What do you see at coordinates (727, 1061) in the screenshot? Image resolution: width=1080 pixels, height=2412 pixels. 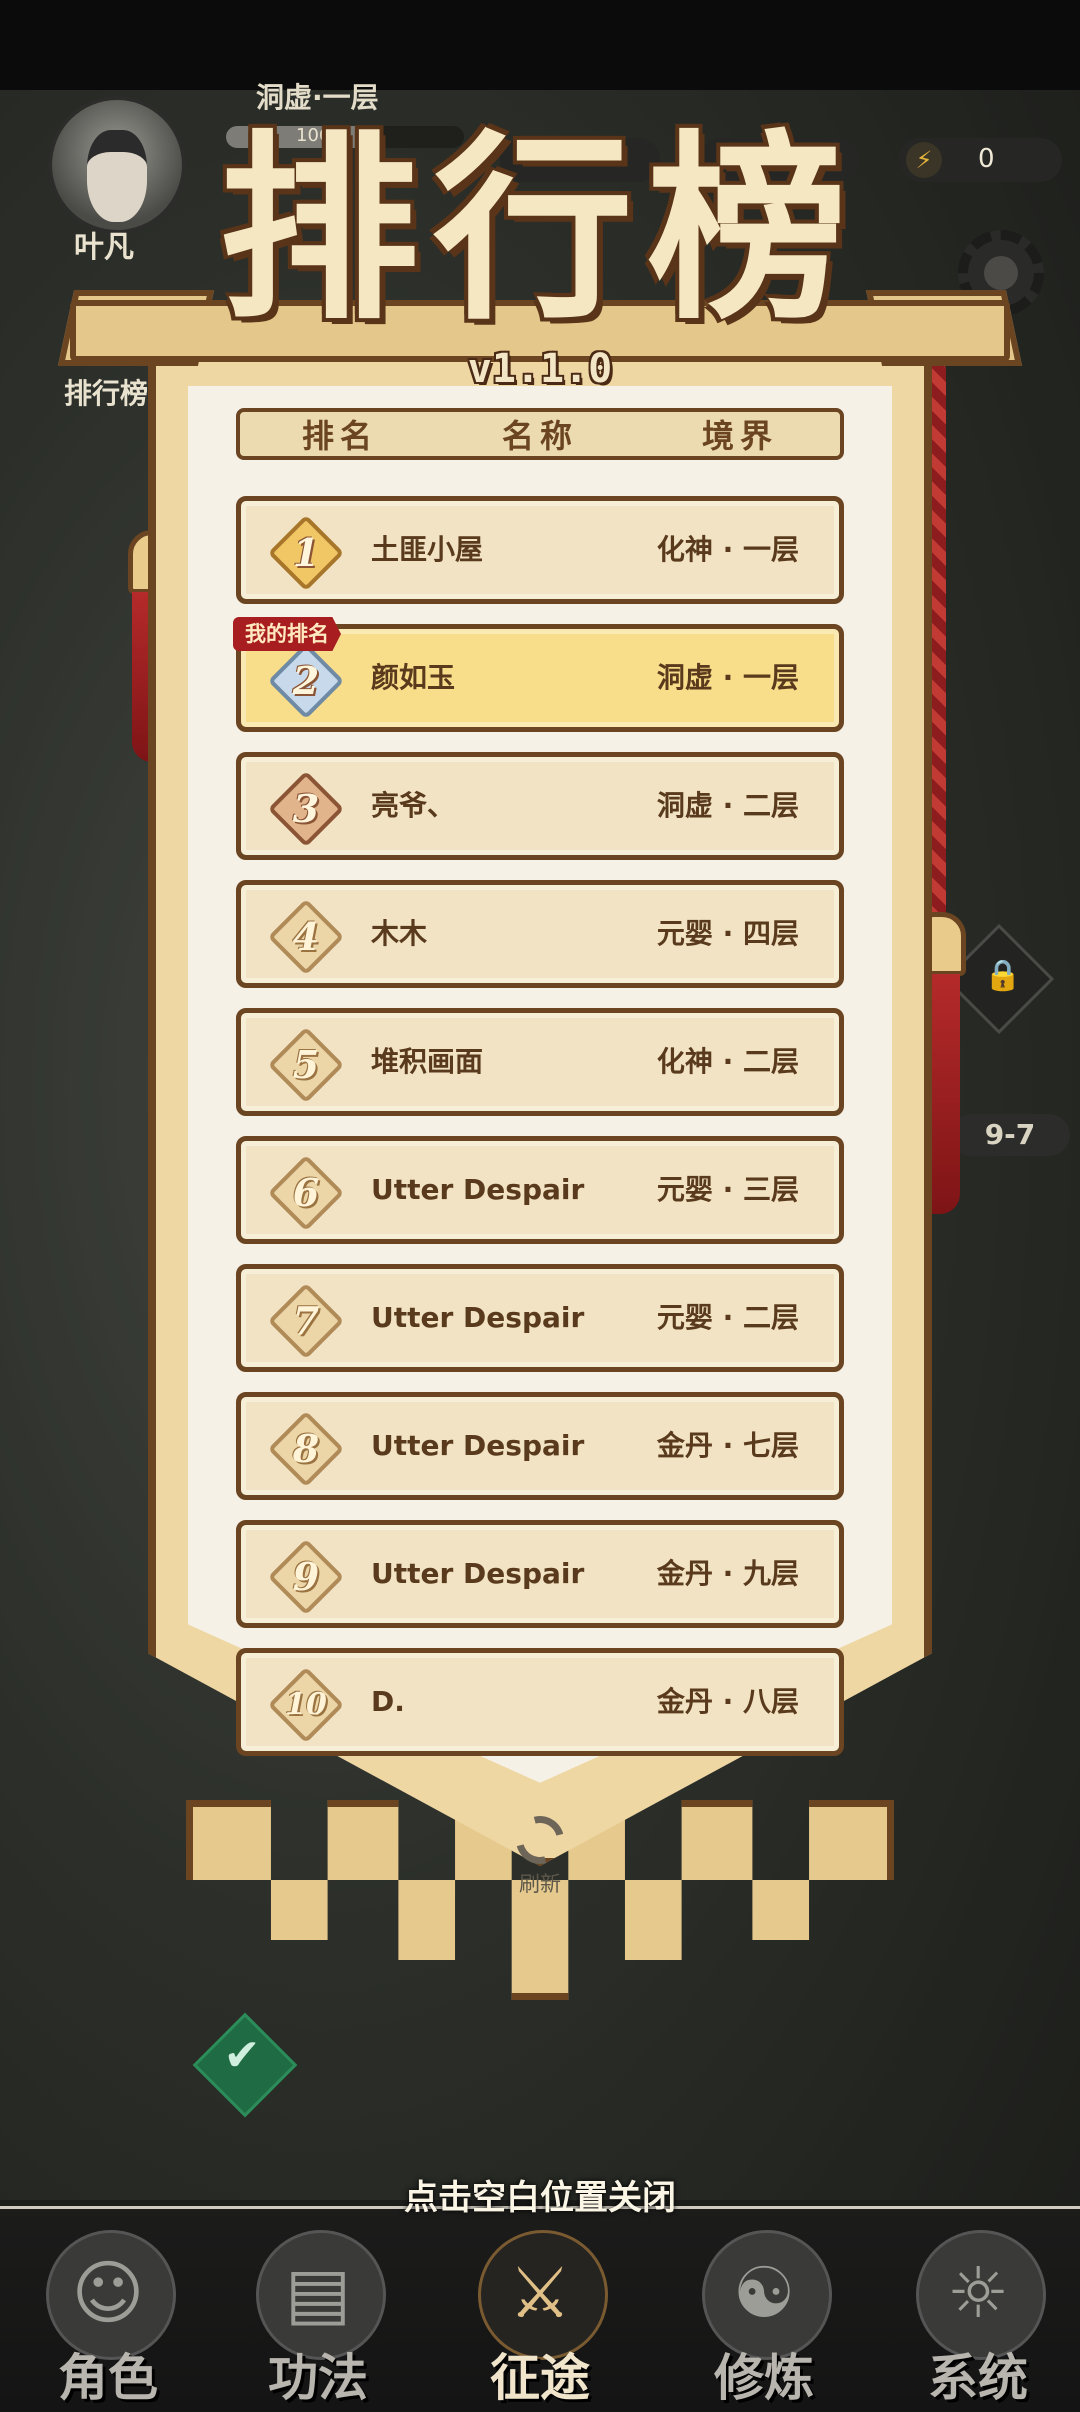 I see `realm-cell: 化神 · 二层` at bounding box center [727, 1061].